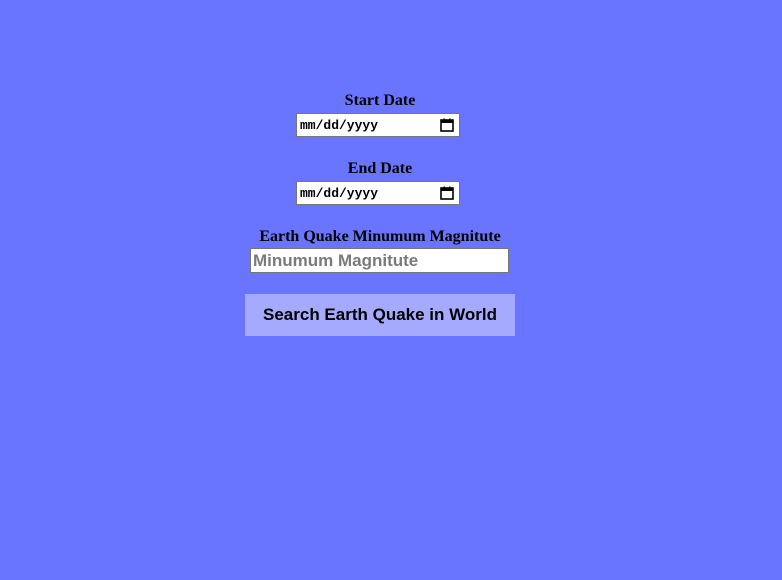 This screenshot has width=782, height=580. Describe the element at coordinates (380, 100) in the screenshot. I see `start-date-label: Start Date` at that location.